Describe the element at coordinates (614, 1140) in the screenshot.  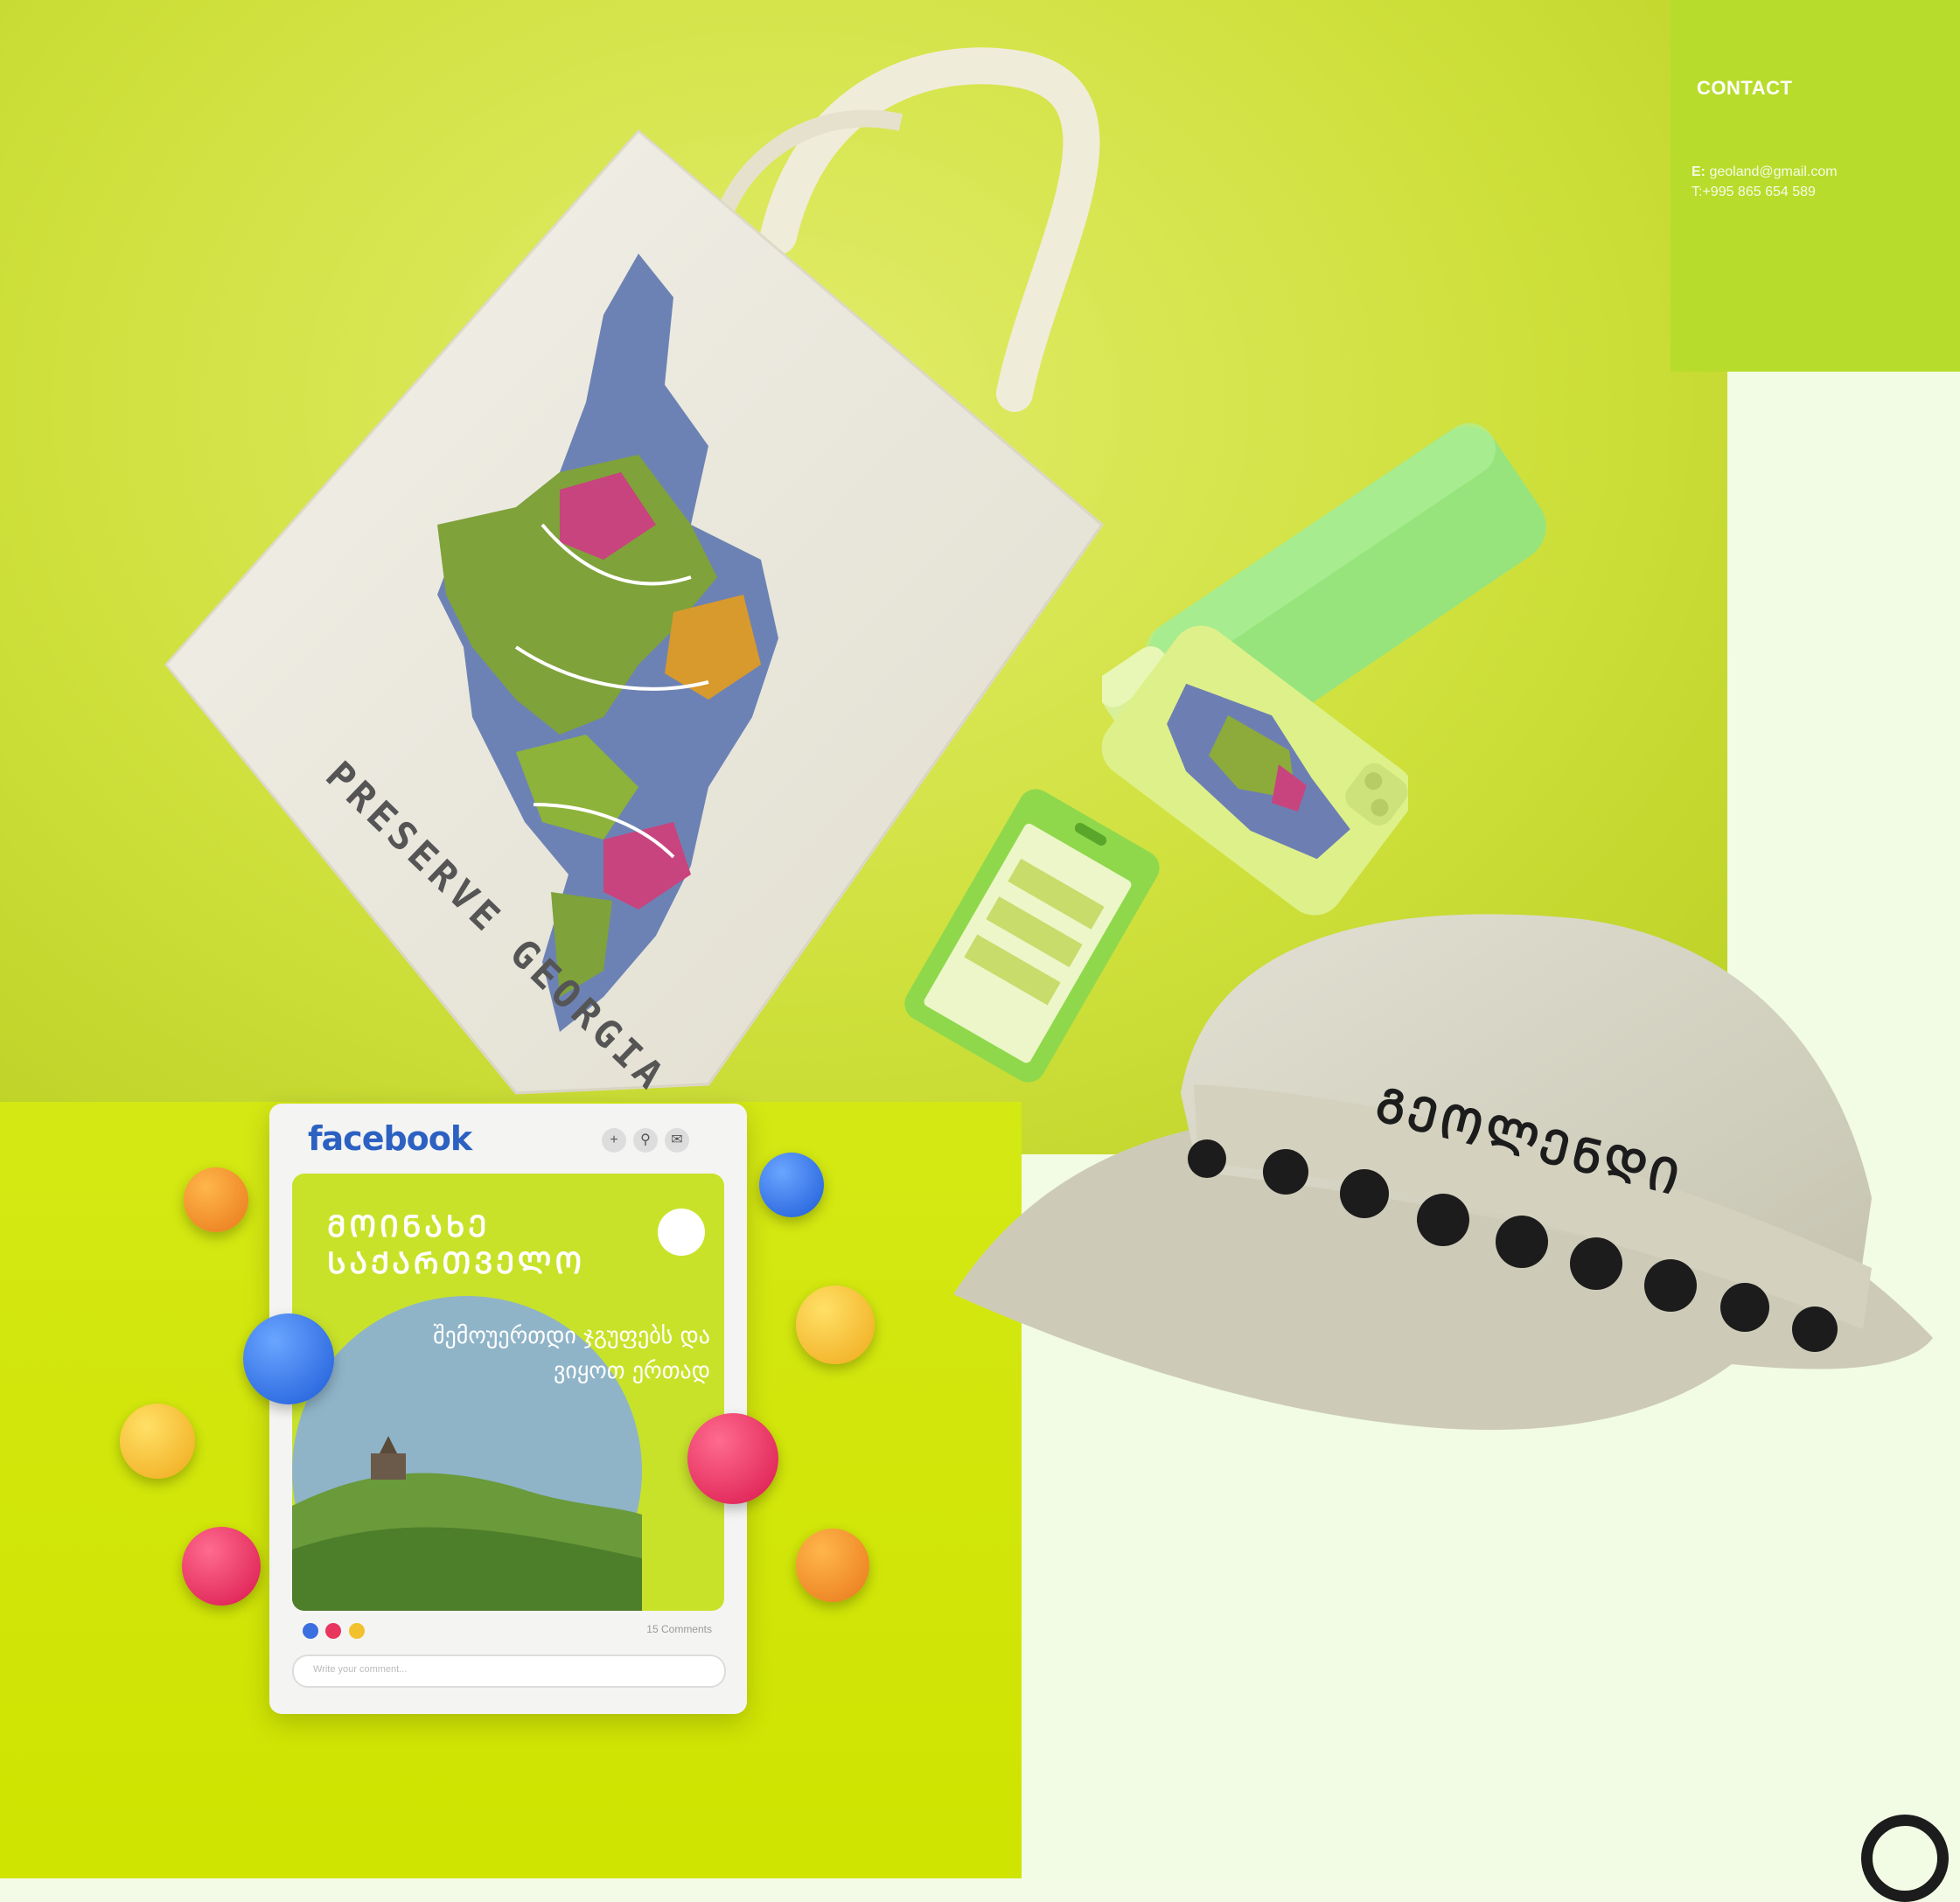
I see `add-icon: +` at that location.